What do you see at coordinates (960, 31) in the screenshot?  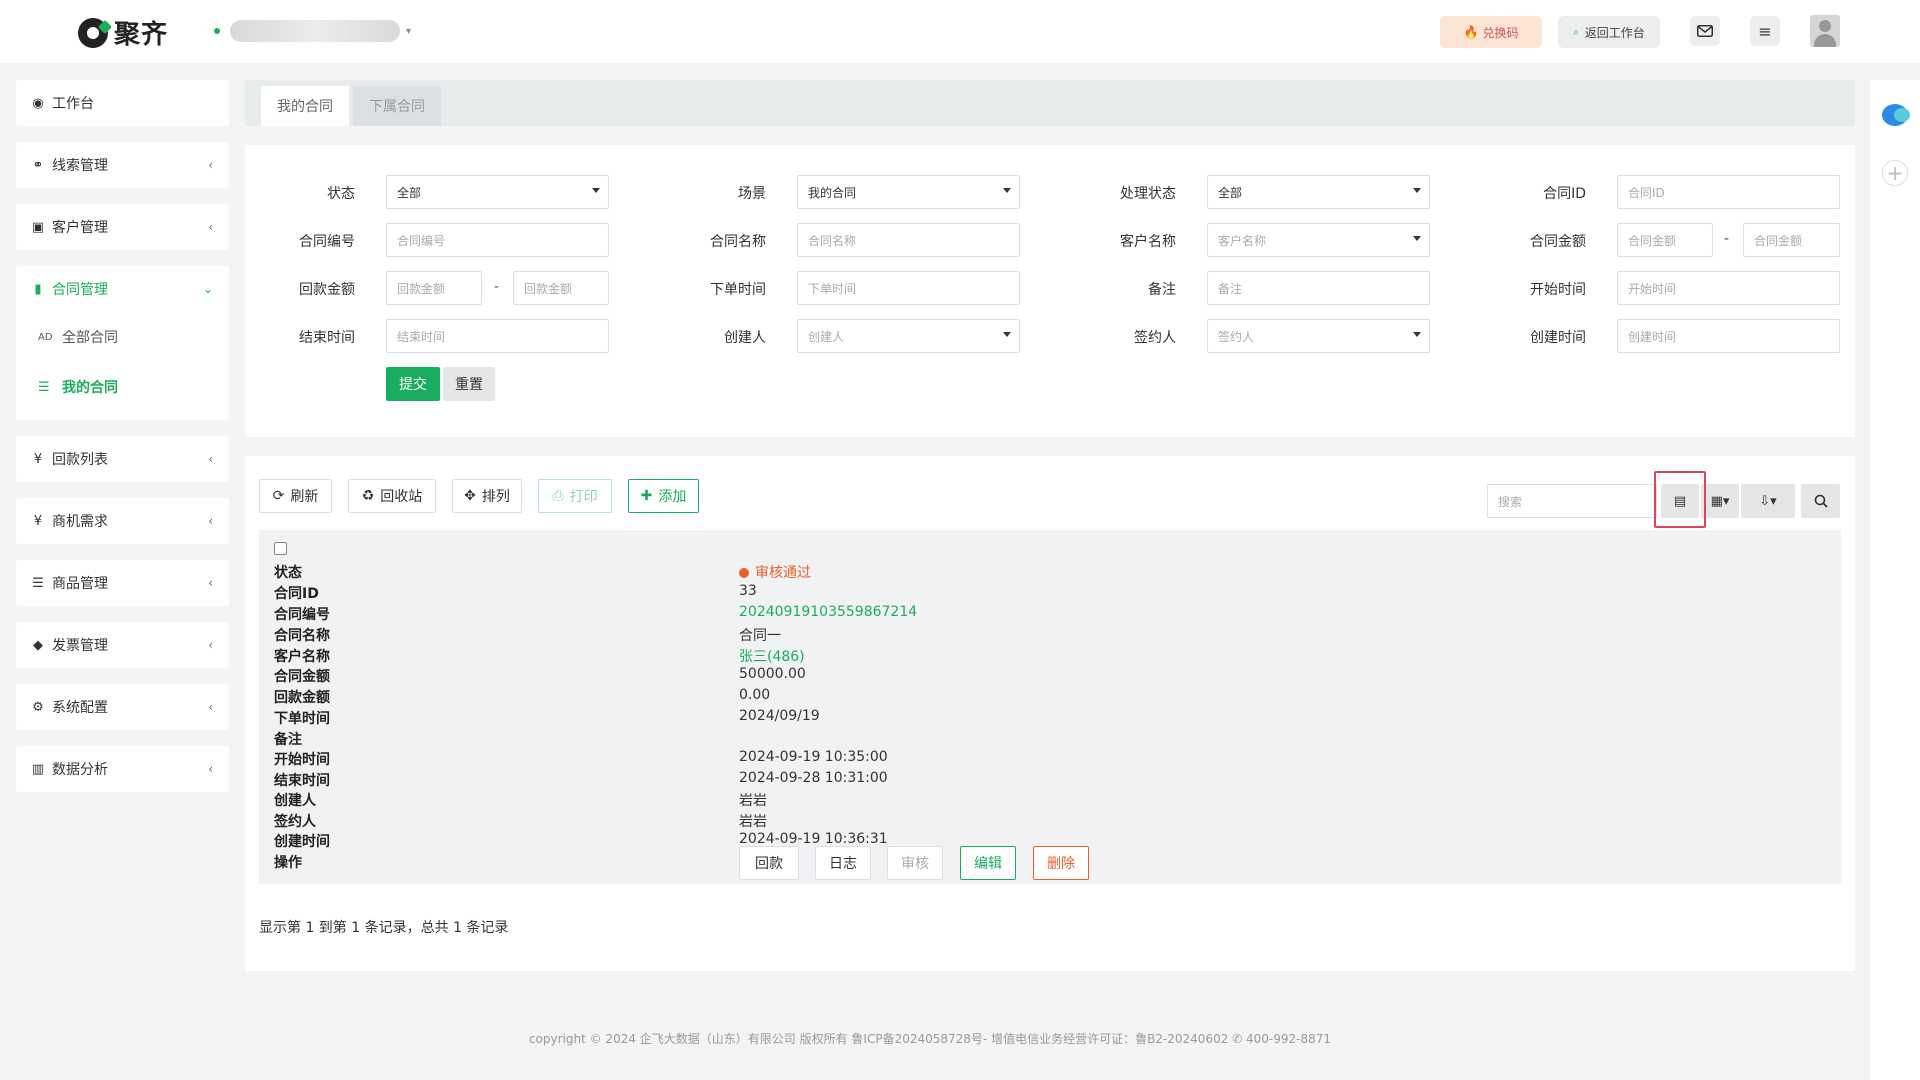 I see `top-header: 聚齐 ▾ 🔥 兑换码 ⌕ 返回工作台 ≡` at bounding box center [960, 31].